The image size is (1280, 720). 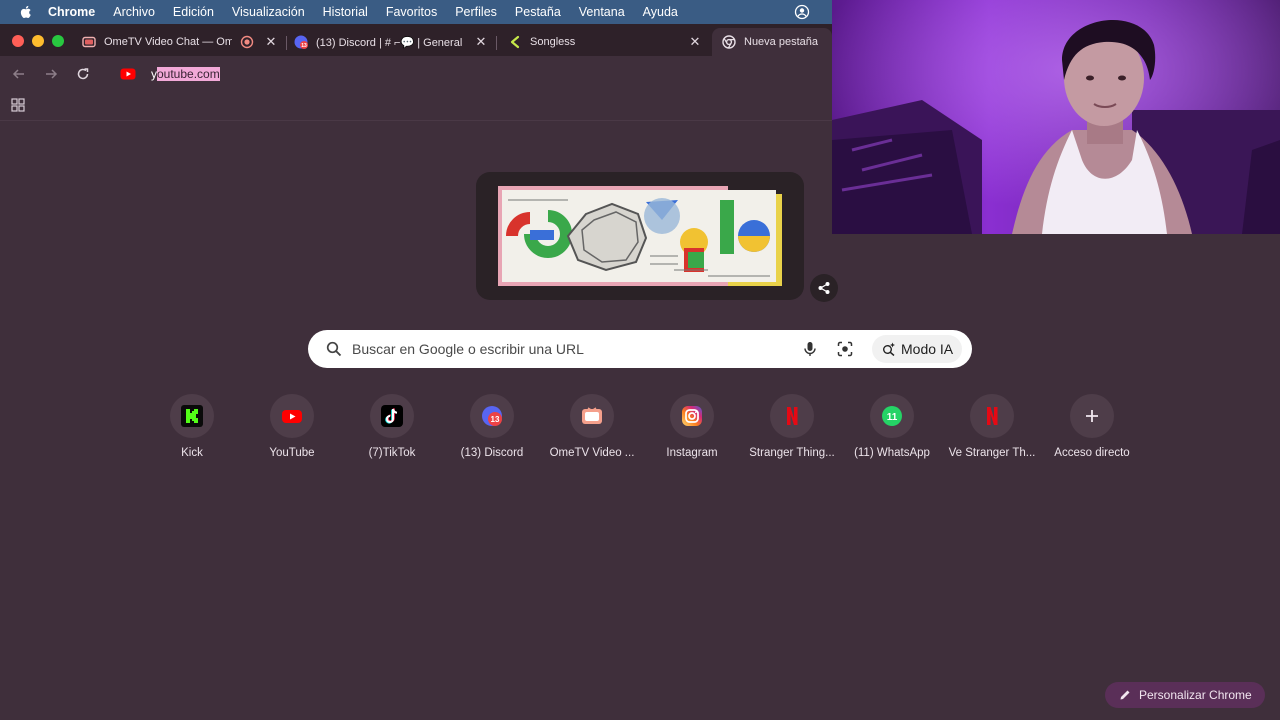 I want to click on discord-tab-icon: 13, so click(x=301, y=42).